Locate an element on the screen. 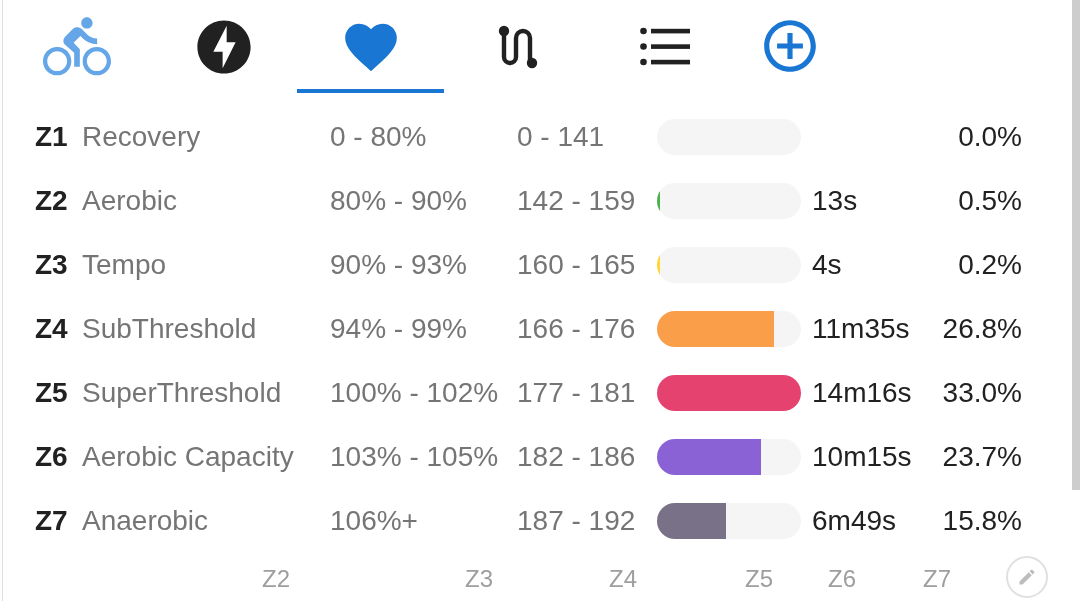 This screenshot has width=1080, height=601. zone-percent: 0.2% is located at coordinates (989, 265).